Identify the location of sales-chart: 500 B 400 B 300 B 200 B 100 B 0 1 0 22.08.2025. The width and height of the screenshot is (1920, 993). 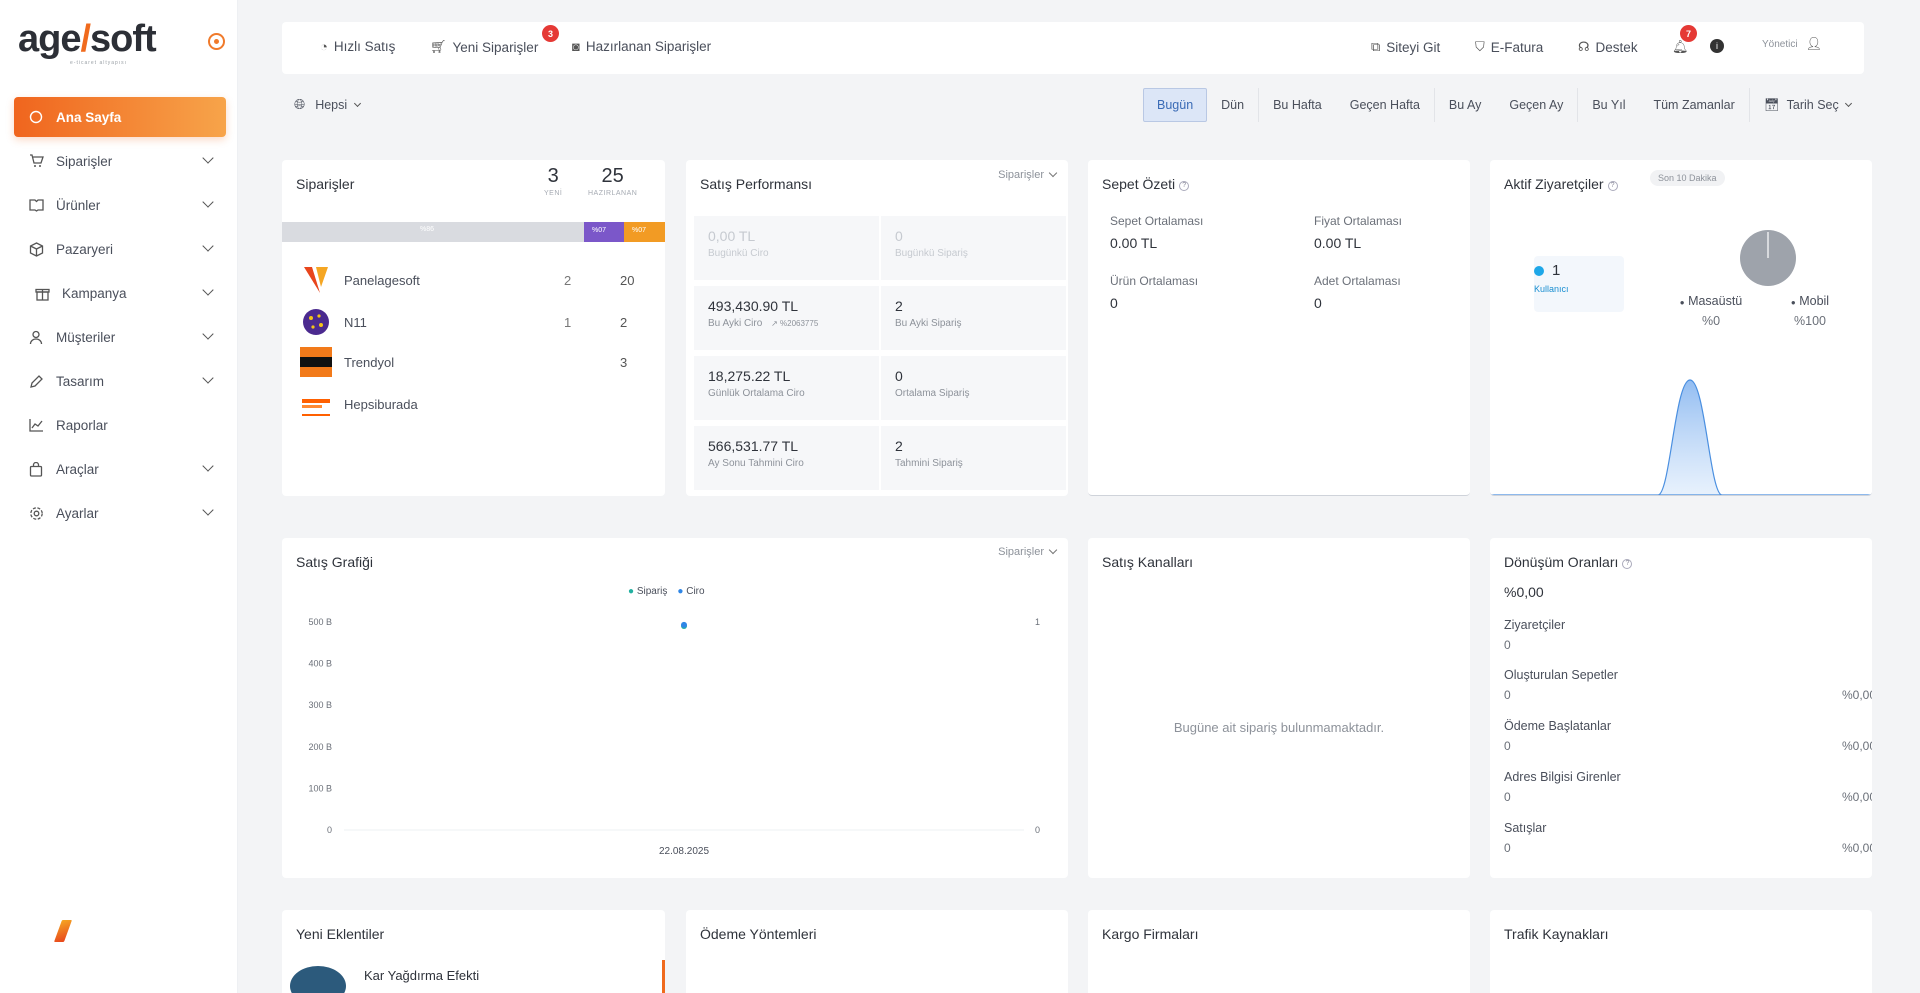
(674, 737).